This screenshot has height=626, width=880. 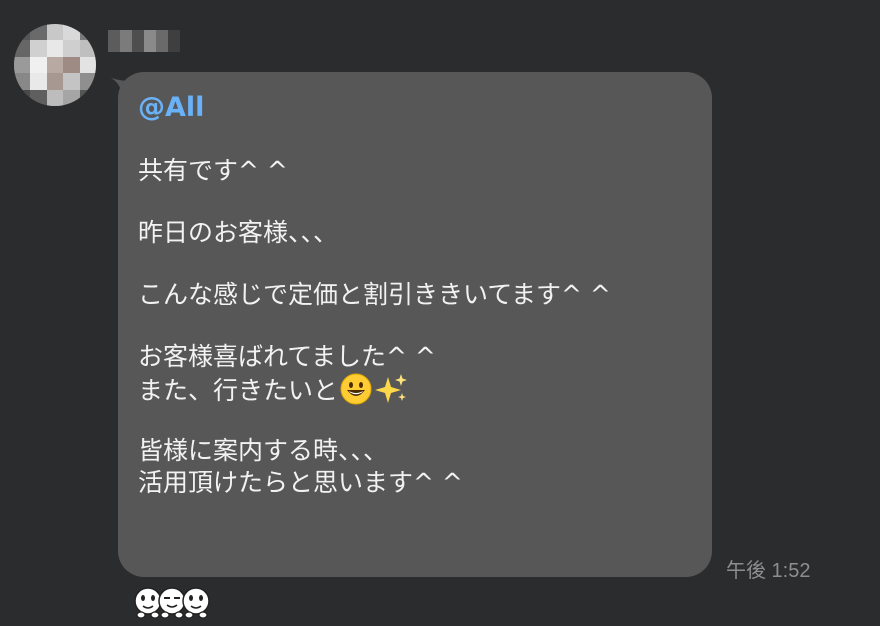 What do you see at coordinates (171, 603) in the screenshot?
I see `reaction-bar` at bounding box center [171, 603].